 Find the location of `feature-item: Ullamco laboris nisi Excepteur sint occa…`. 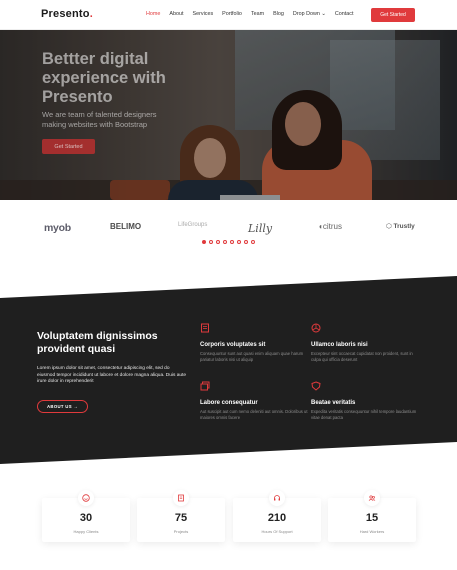

feature-item: Ullamco laboris nisi Excepteur sint occa… is located at coordinates (366, 342).